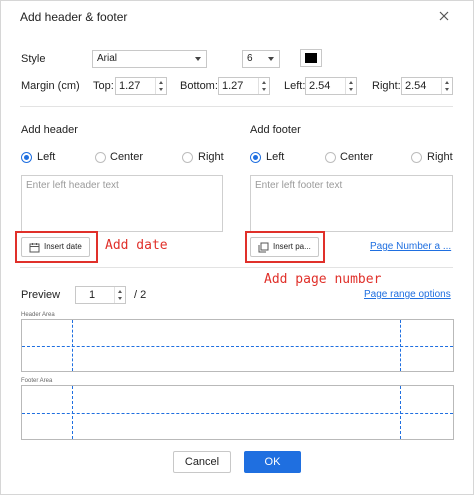 This screenshot has height=495, width=474. Describe the element at coordinates (74, 17) in the screenshot. I see `dialog-title: Add header & footer` at that location.